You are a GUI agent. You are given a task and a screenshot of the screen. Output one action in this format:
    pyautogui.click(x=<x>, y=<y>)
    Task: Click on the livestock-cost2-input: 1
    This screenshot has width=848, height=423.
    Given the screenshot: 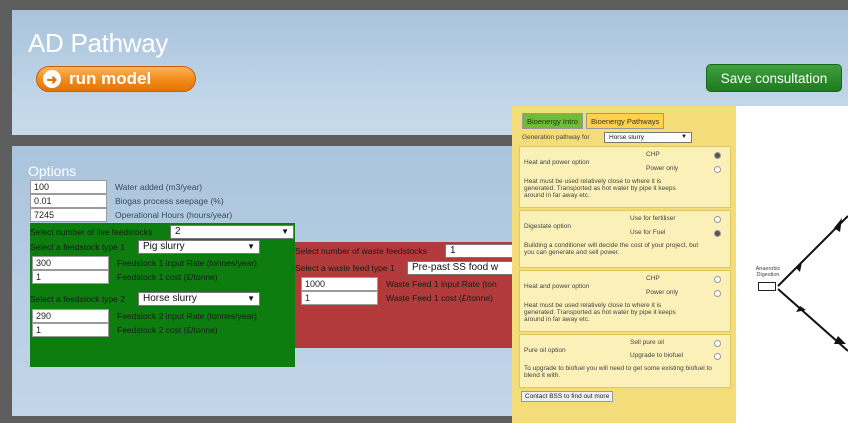 What is the action you would take?
    pyautogui.click(x=70, y=330)
    